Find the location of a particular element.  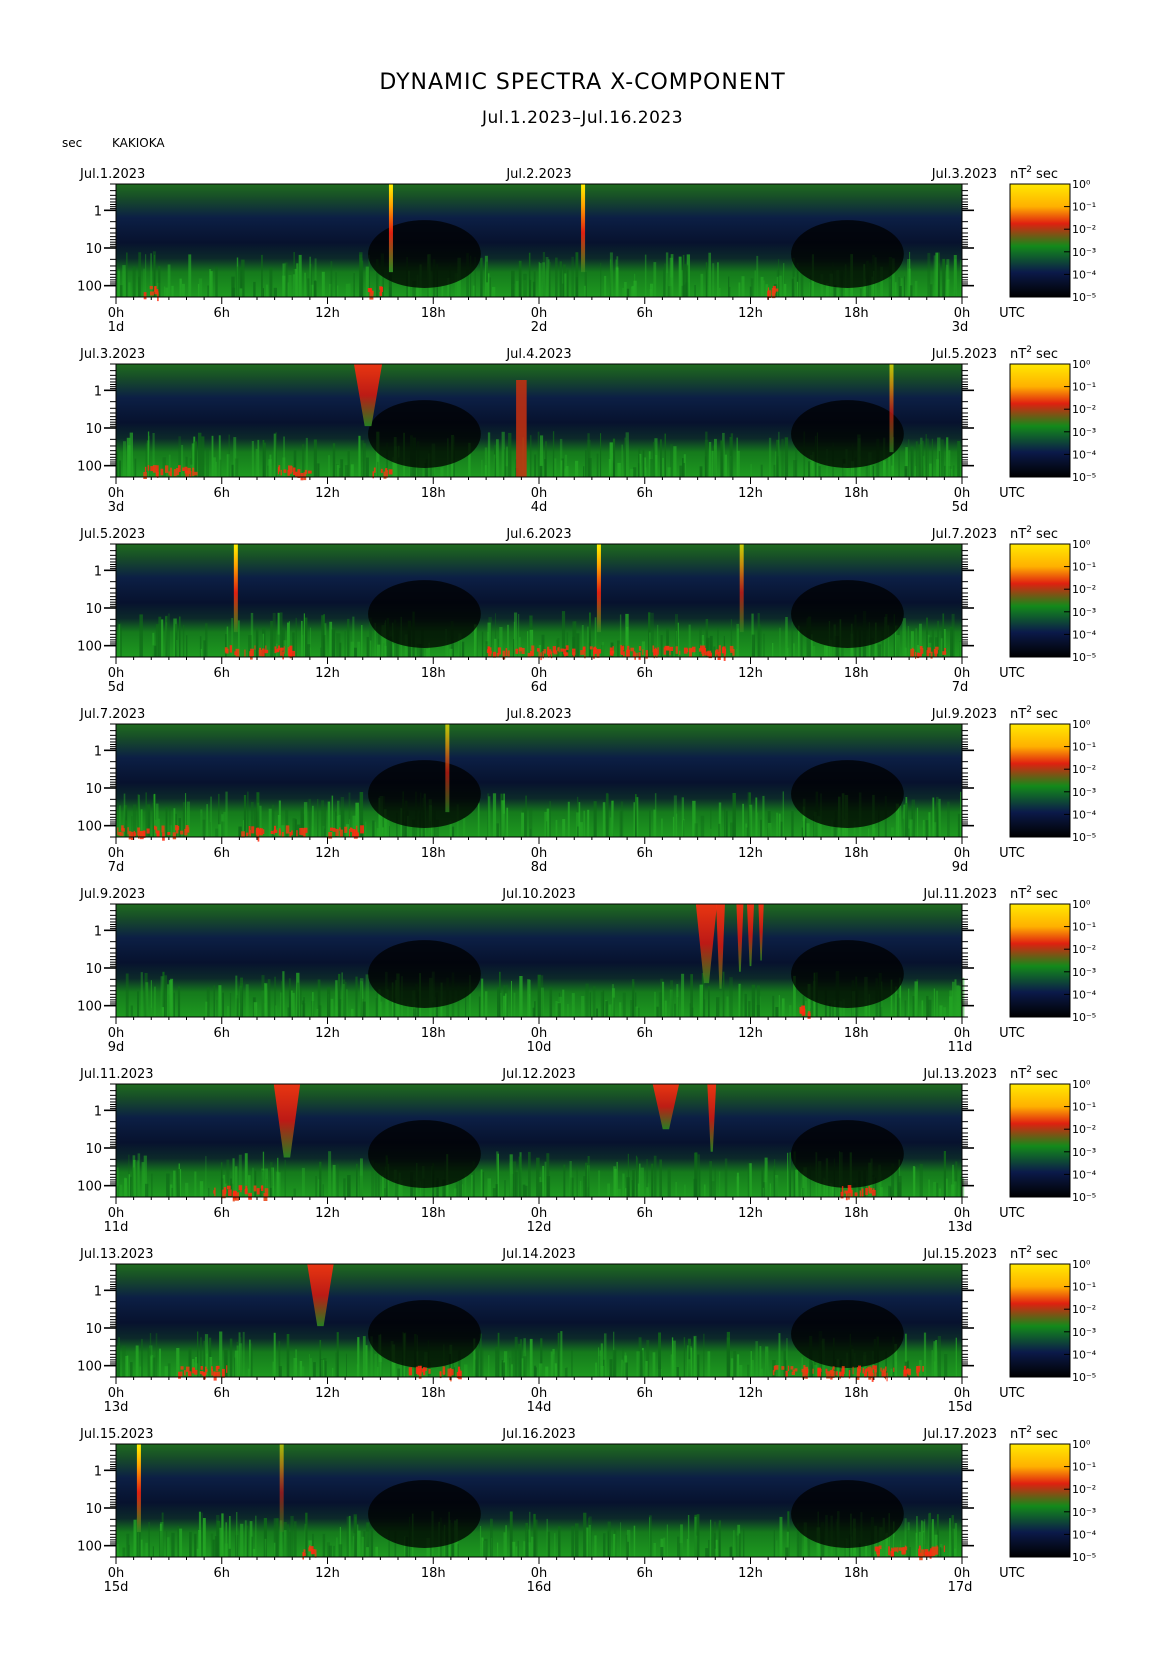

day-label: 9d is located at coordinates (960, 867).